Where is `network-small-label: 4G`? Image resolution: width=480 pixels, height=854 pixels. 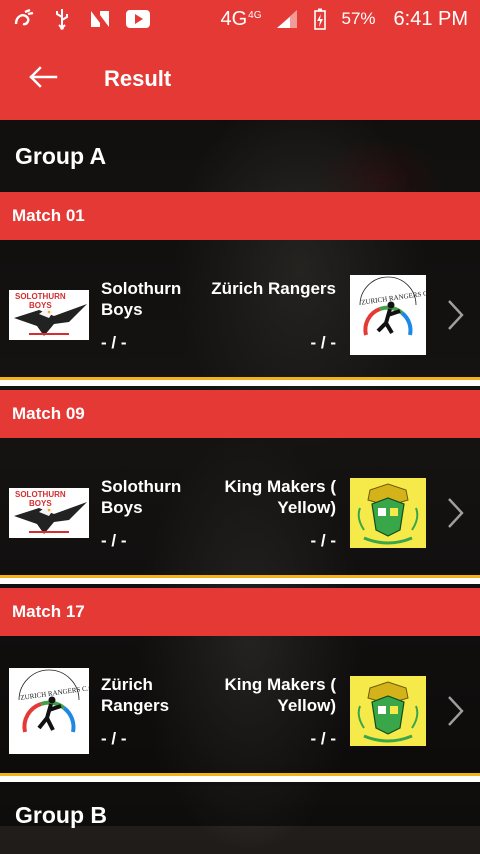
network-small-label: 4G is located at coordinates (255, 15).